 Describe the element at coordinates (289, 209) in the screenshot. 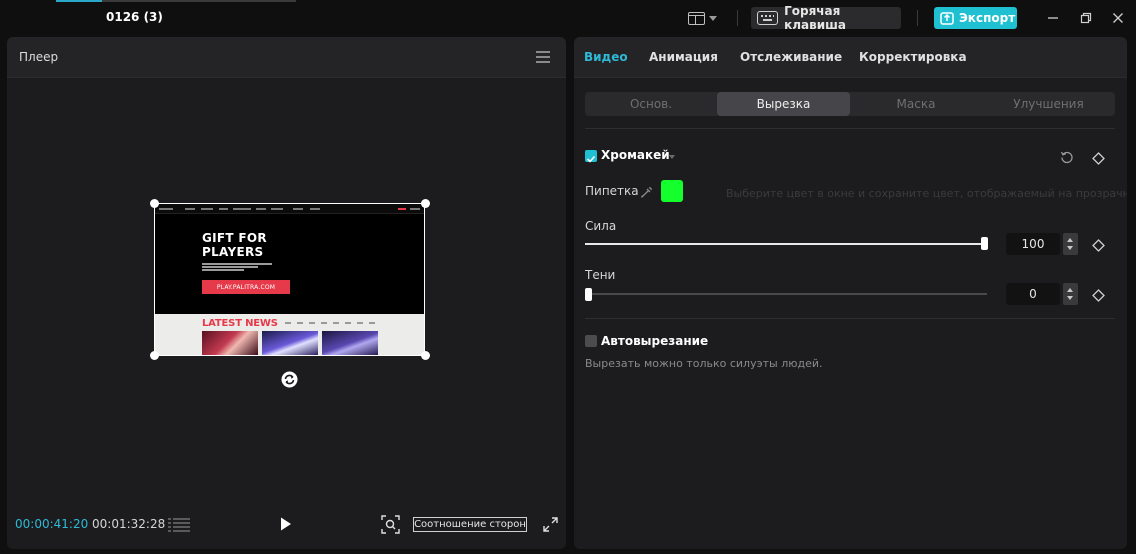

I see `preview-navbar` at that location.